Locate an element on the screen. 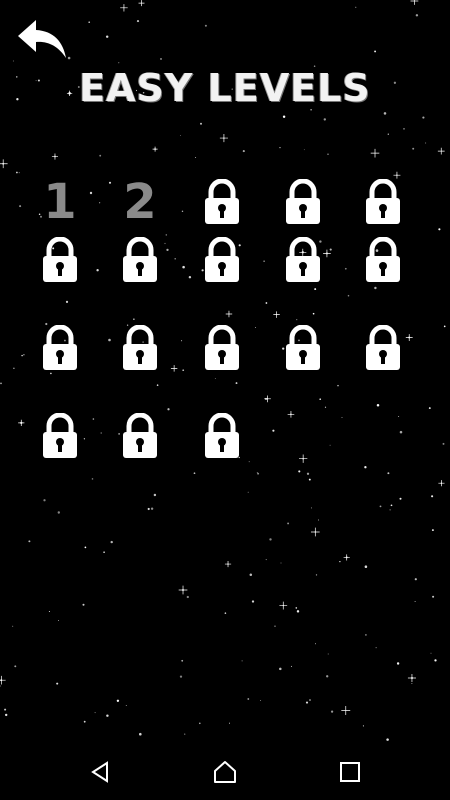 This screenshot has width=450, height=800. level-button: 1 is located at coordinates (60, 202).